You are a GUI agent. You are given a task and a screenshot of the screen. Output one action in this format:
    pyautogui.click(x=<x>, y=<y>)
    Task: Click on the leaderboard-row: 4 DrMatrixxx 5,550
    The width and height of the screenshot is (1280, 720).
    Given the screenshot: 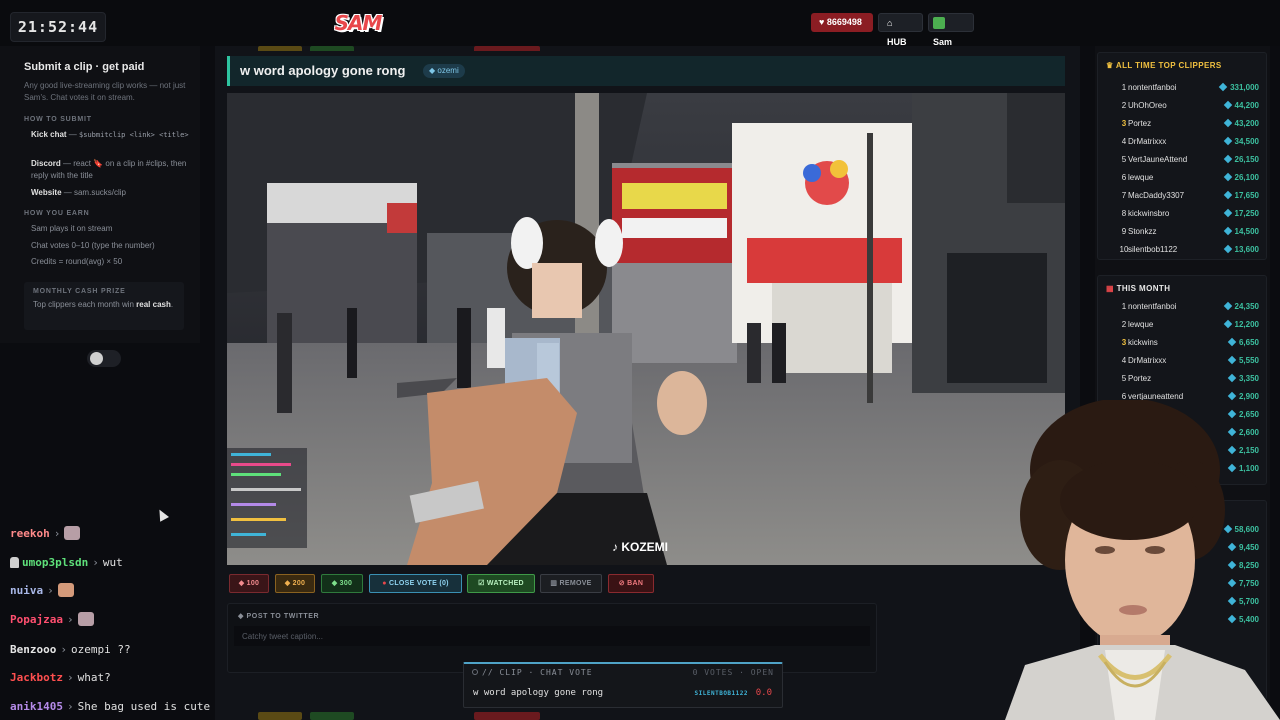 What is the action you would take?
    pyautogui.click(x=1183, y=361)
    